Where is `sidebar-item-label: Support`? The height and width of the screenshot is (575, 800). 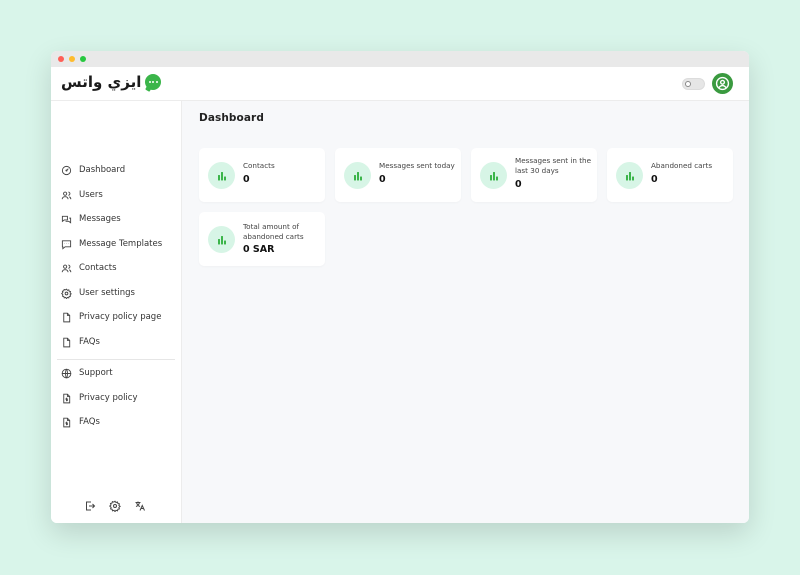 sidebar-item-label: Support is located at coordinates (96, 373).